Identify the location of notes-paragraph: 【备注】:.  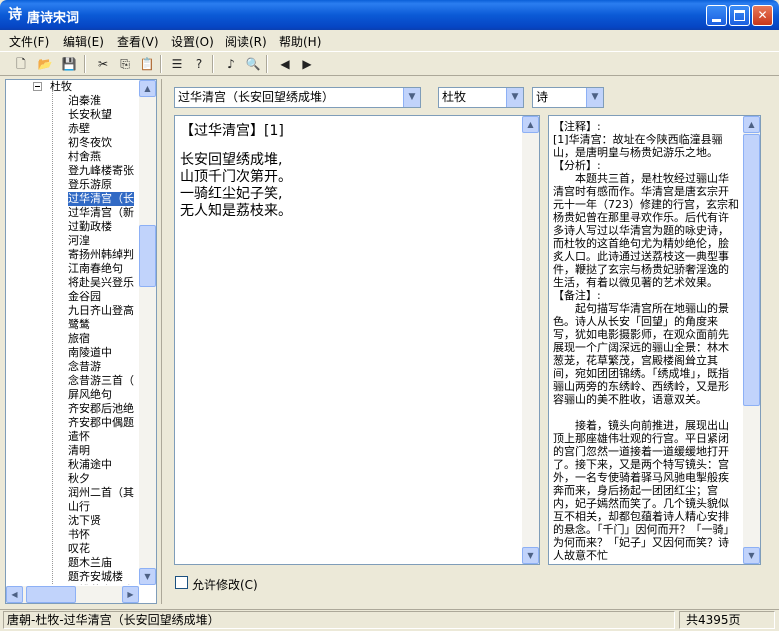
(577, 295).